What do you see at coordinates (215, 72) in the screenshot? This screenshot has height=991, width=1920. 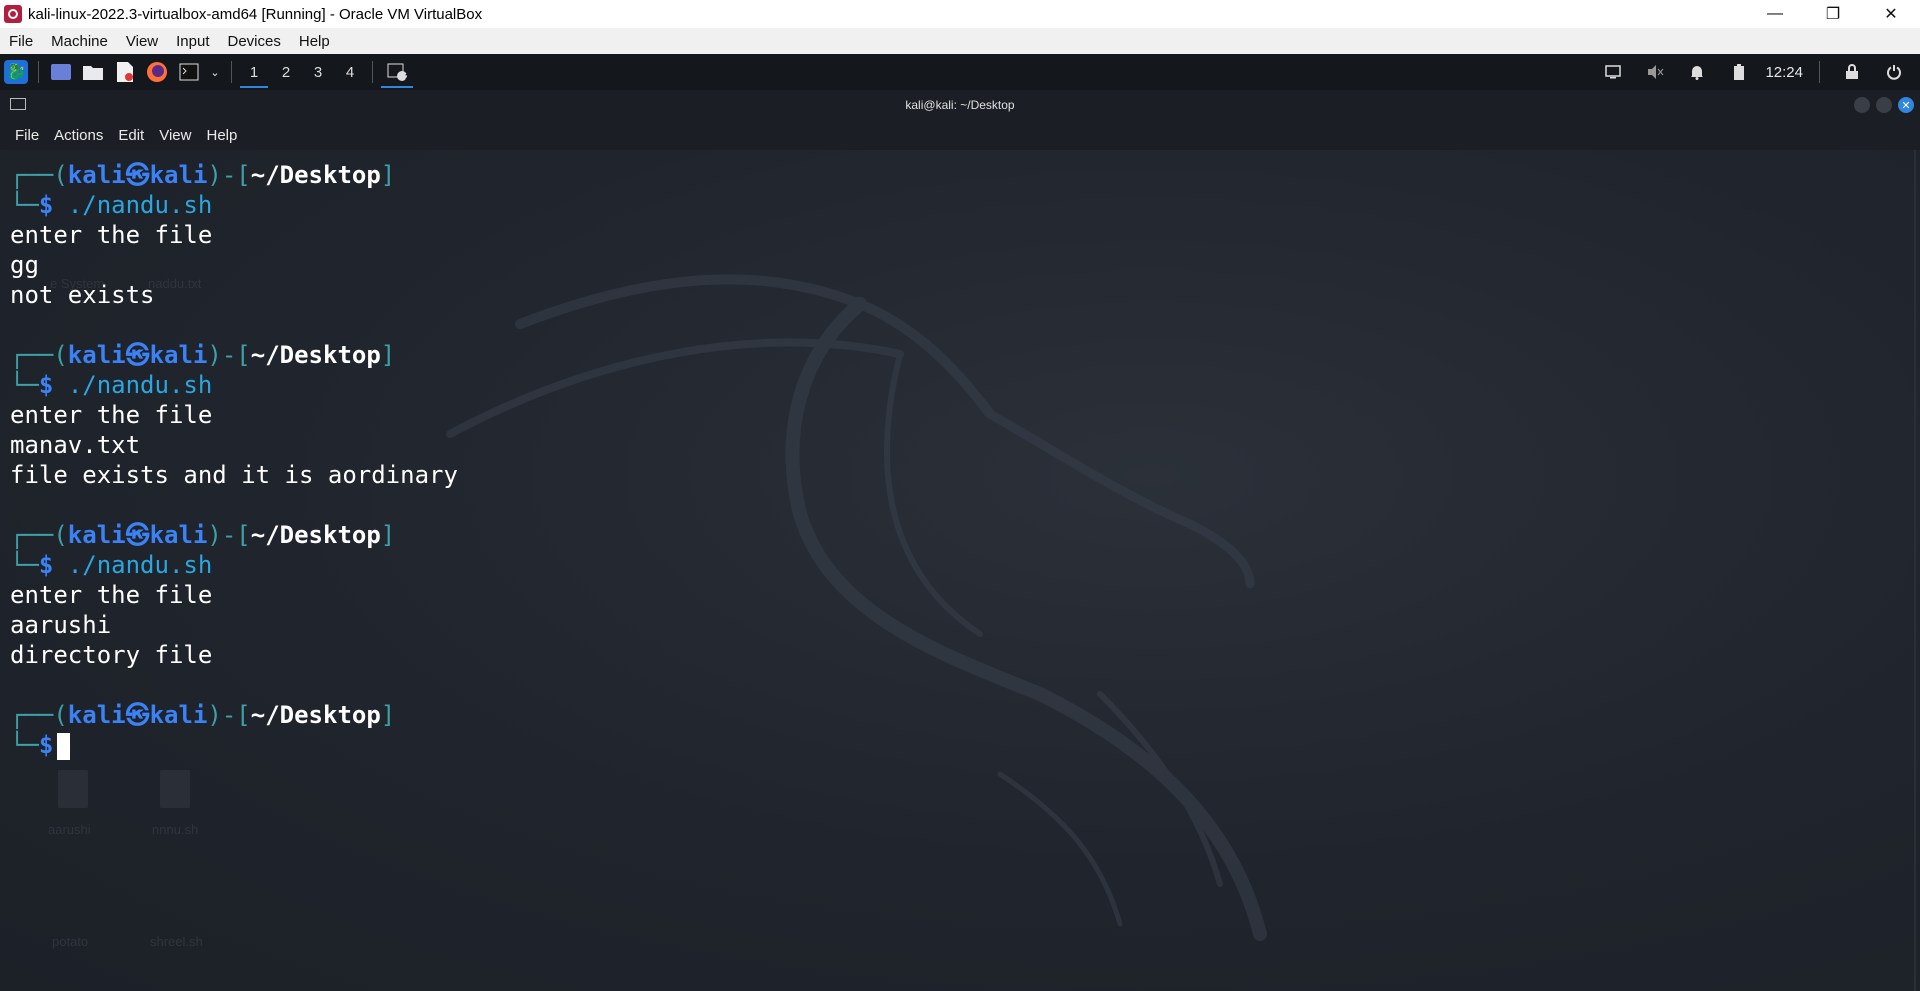 I see `chevron-down-icon: ⌄` at bounding box center [215, 72].